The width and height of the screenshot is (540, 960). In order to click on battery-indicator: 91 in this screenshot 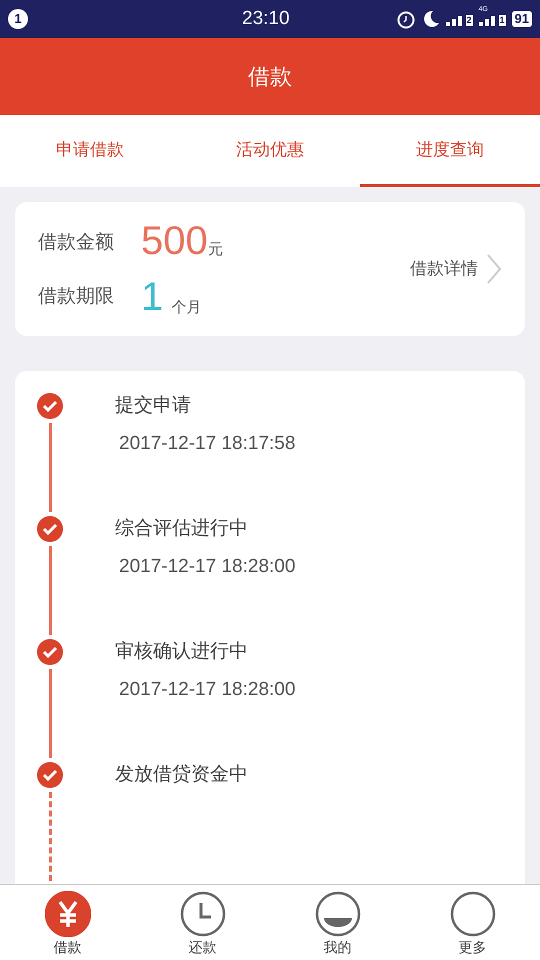, I will do `click(522, 19)`.